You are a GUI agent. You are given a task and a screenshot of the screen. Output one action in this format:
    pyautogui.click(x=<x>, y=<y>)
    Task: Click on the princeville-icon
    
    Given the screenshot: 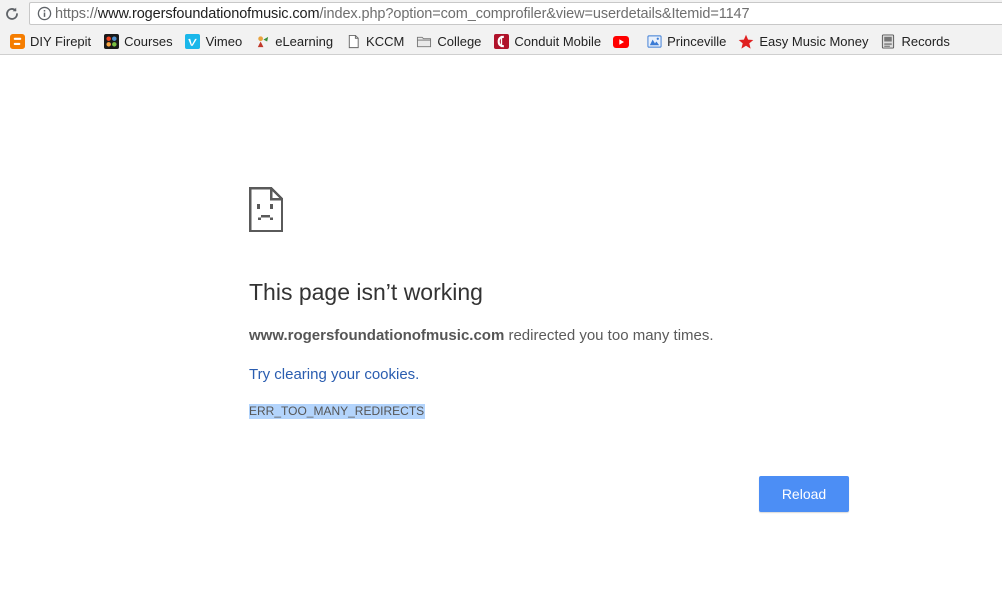 What is the action you would take?
    pyautogui.click(x=654, y=42)
    